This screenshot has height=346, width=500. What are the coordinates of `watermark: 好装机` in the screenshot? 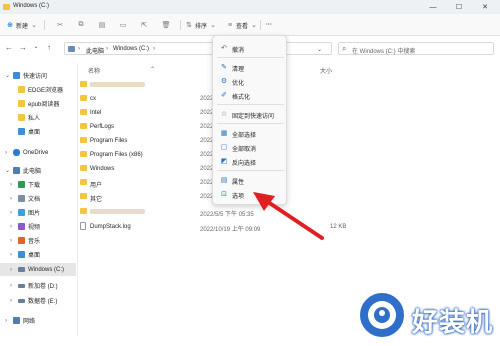 It's located at (427, 317).